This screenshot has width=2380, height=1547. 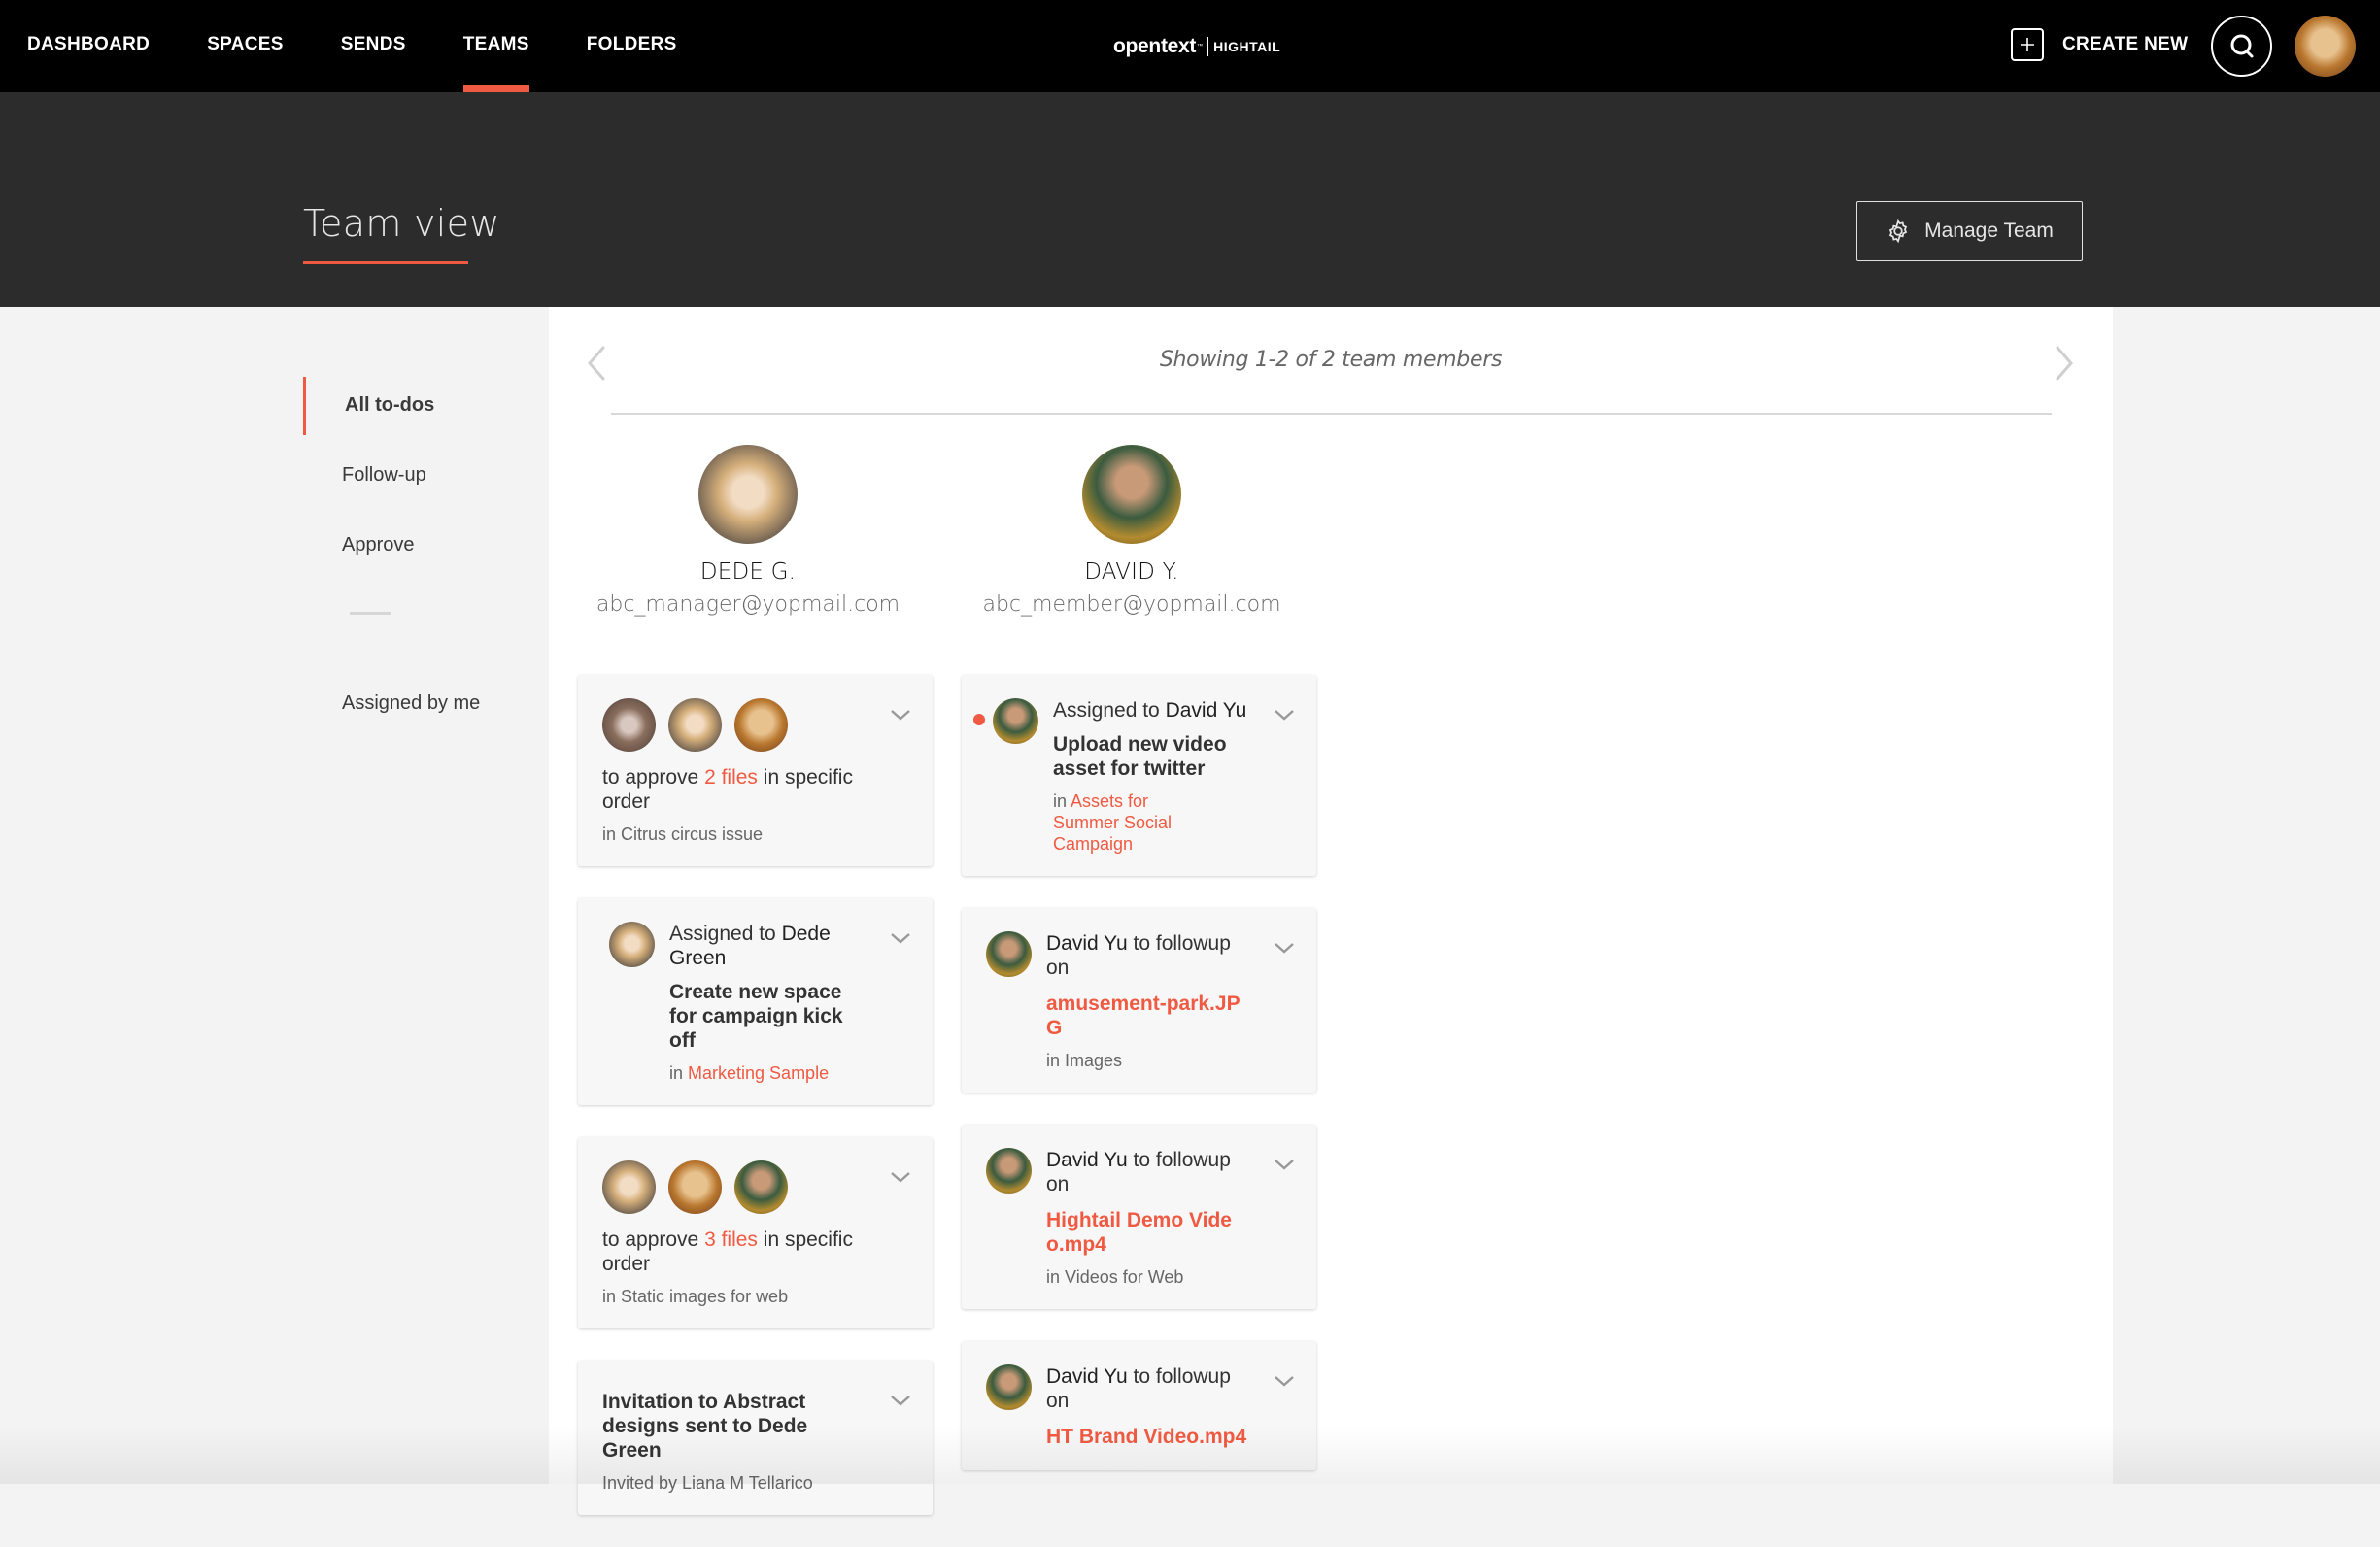 What do you see at coordinates (1989, 230) in the screenshot?
I see `manage-team-label: Manage Team` at bounding box center [1989, 230].